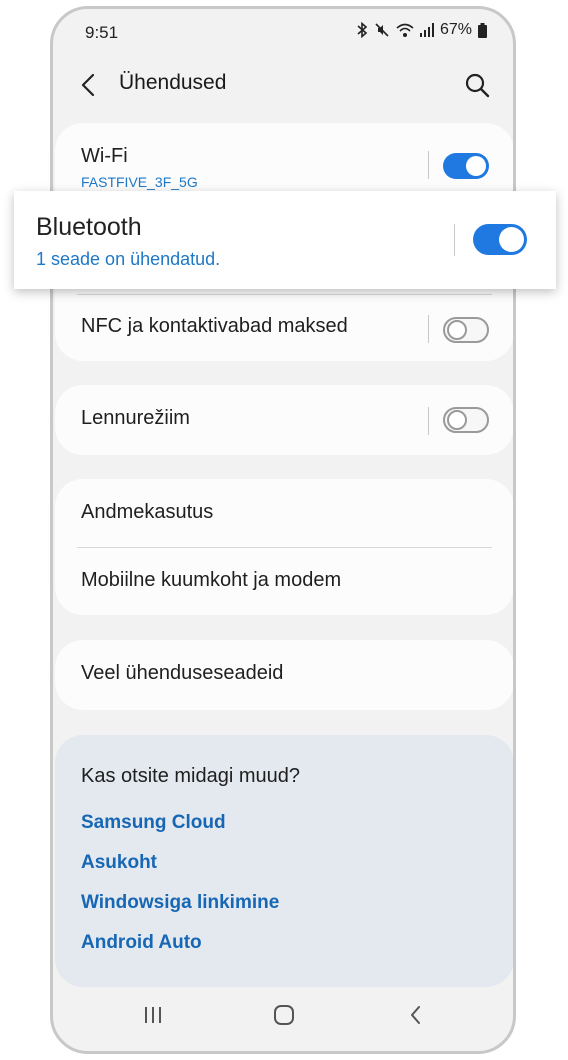 The height and width of the screenshot is (1060, 568). What do you see at coordinates (102, 32) in the screenshot?
I see `status-time: 9:51` at bounding box center [102, 32].